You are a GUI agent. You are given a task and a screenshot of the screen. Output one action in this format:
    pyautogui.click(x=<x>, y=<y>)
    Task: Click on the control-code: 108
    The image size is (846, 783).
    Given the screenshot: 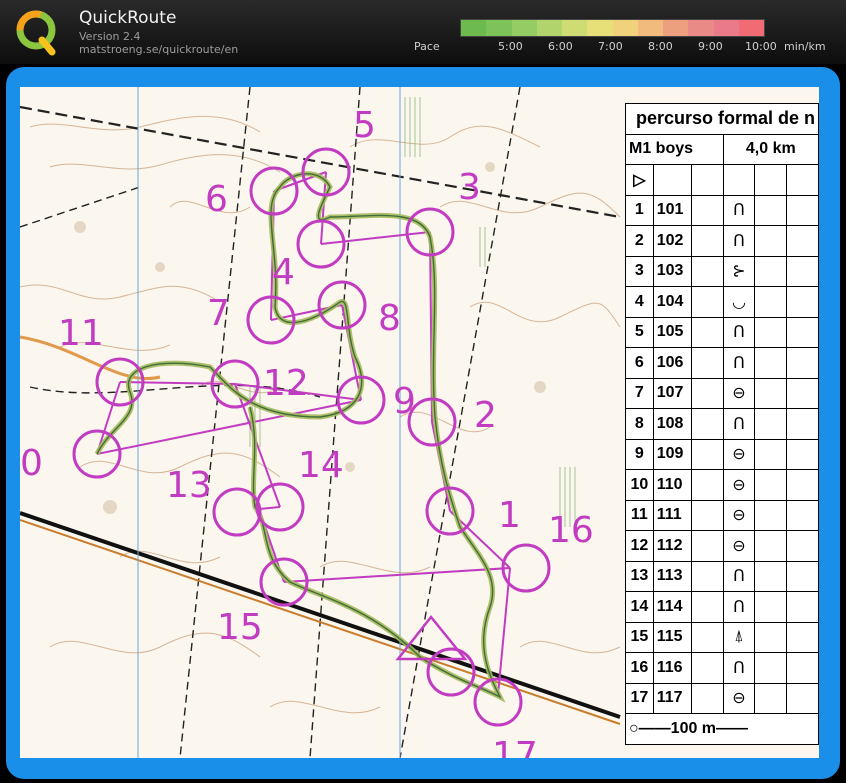 What is the action you would take?
    pyautogui.click(x=672, y=424)
    